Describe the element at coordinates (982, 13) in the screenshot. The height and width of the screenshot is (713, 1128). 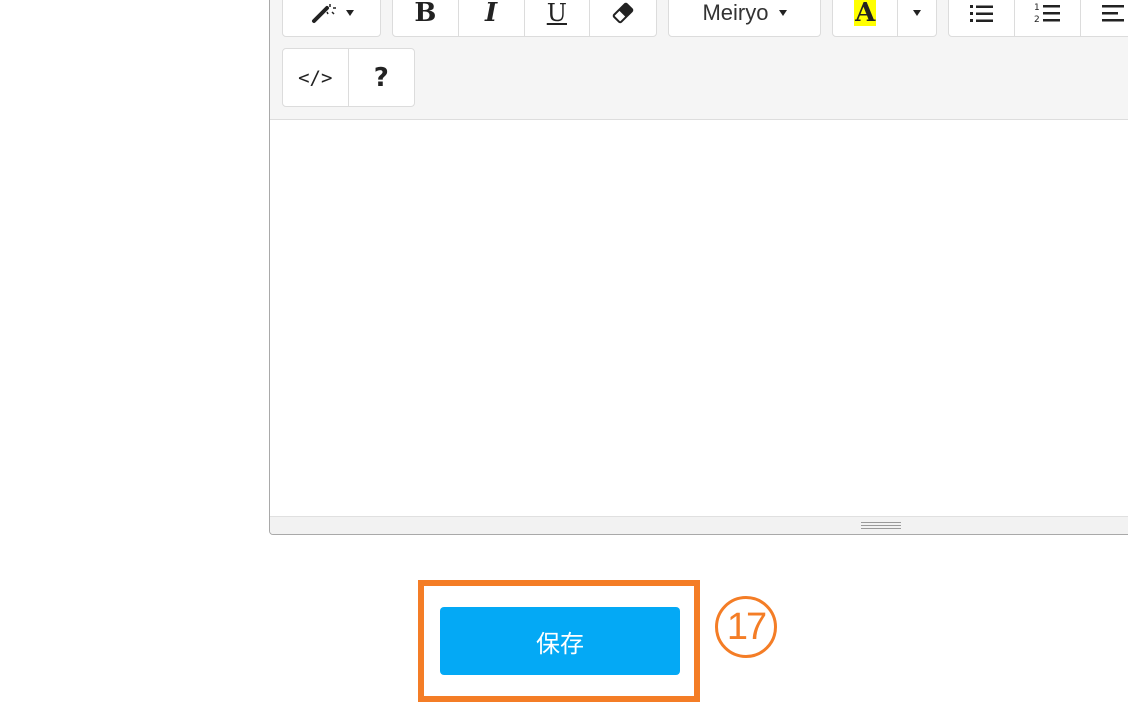
I see `unordered-list-icon` at that location.